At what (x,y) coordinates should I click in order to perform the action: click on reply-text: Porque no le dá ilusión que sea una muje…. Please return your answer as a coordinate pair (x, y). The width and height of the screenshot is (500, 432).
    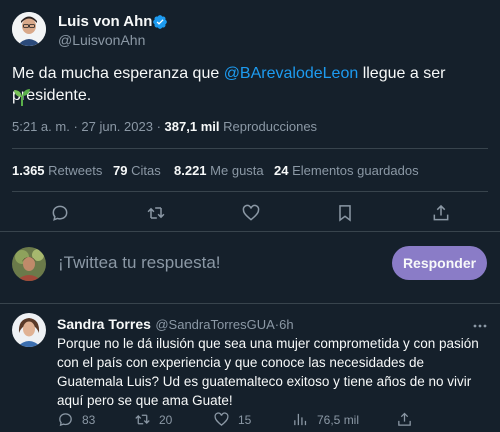
    Looking at the image, I should click on (268, 372).